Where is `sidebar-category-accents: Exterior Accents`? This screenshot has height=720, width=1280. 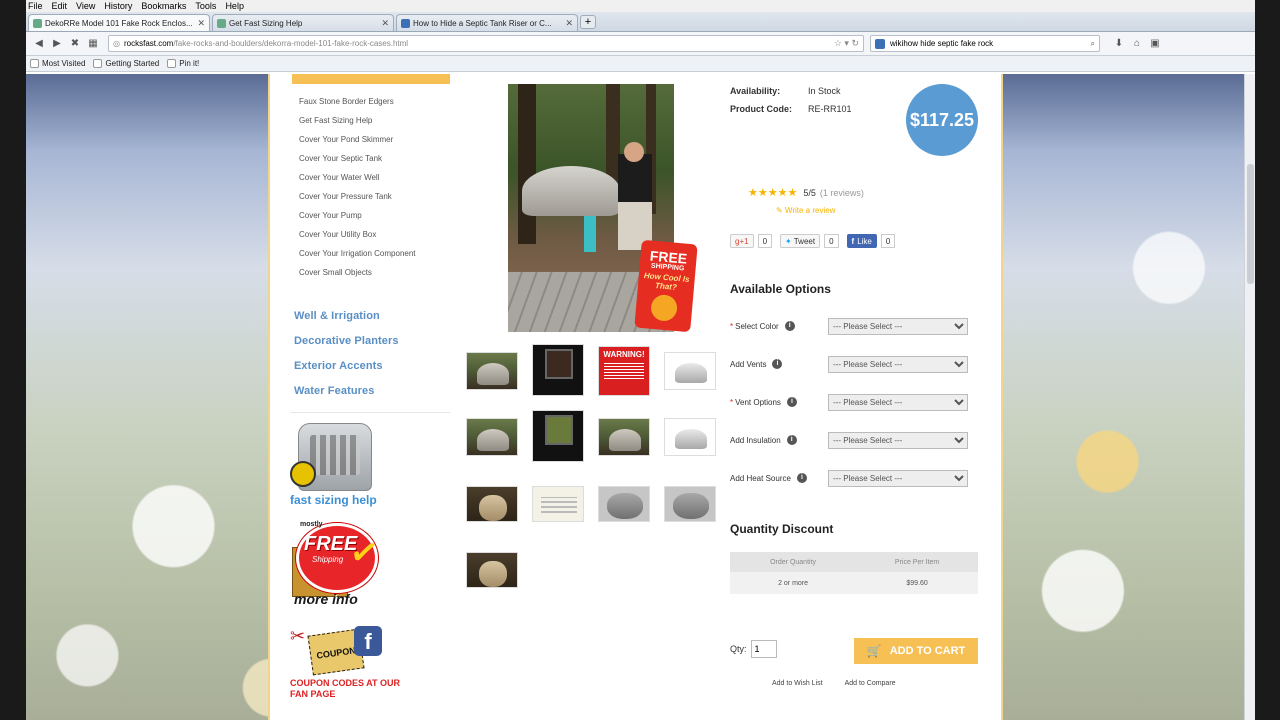
sidebar-category-accents: Exterior Accents is located at coordinates (370, 366).